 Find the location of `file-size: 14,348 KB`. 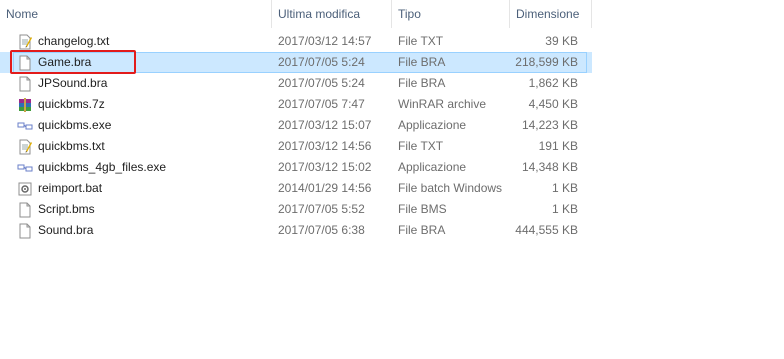

file-size: 14,348 KB is located at coordinates (549, 167).